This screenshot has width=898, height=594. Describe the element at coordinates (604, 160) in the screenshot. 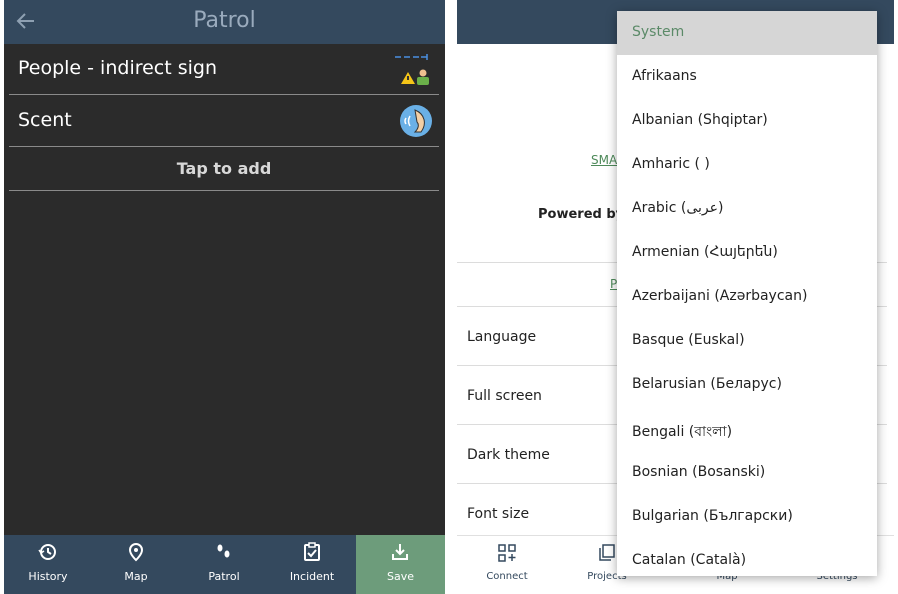

I see `about-link: SMA` at that location.